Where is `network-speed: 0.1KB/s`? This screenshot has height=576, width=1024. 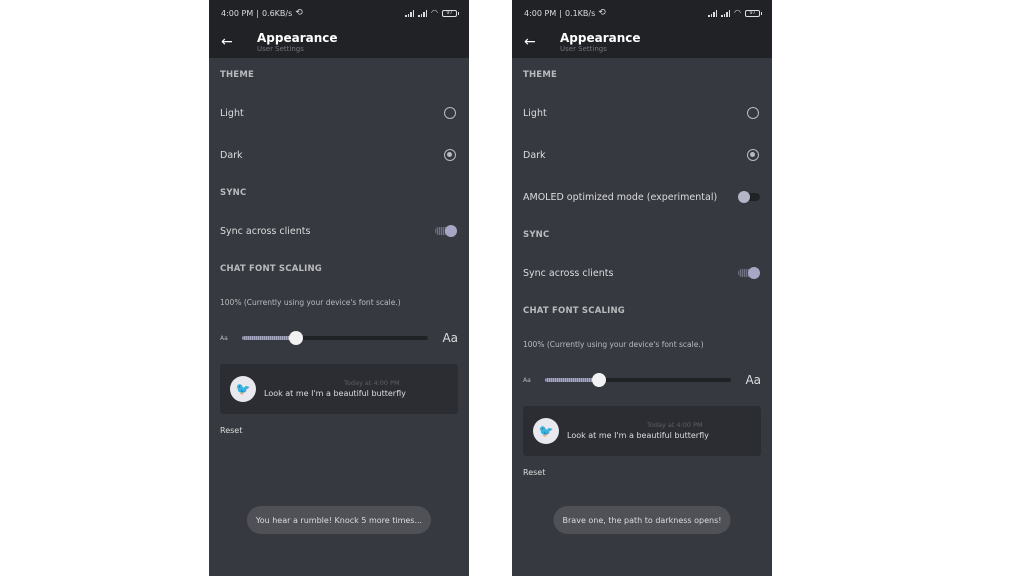 network-speed: 0.1KB/s is located at coordinates (580, 13).